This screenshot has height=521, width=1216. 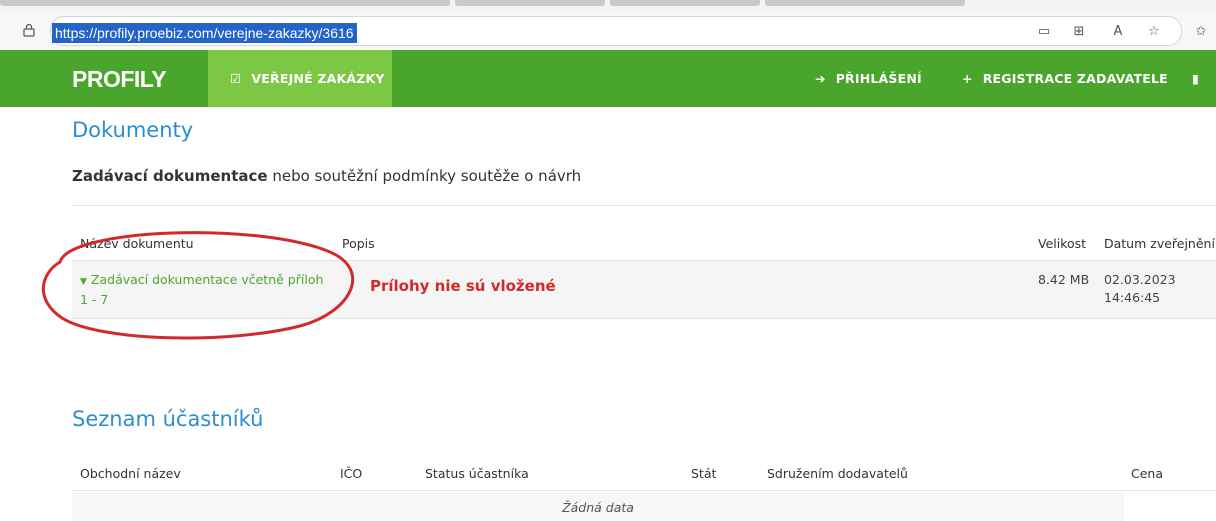 I want to click on read-aloud-icon: A, so click(x=1118, y=32).